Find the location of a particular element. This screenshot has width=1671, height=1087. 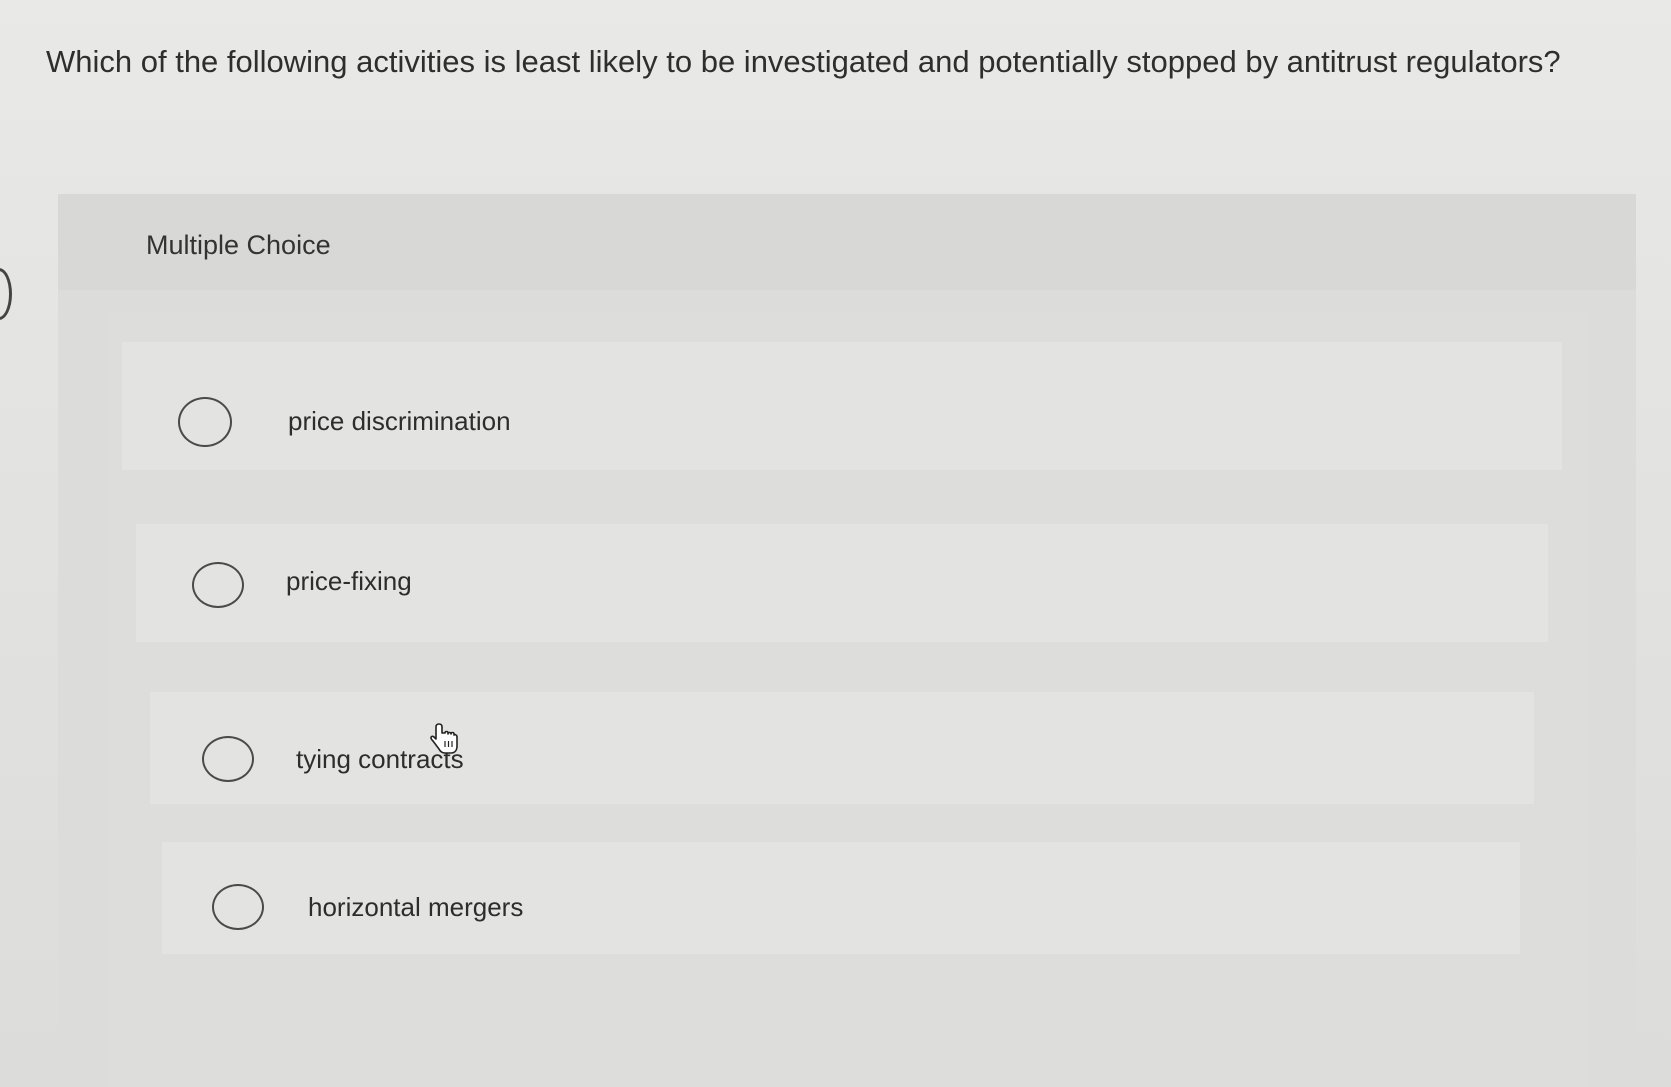

choice-label: price discrimination is located at coordinates (399, 421).